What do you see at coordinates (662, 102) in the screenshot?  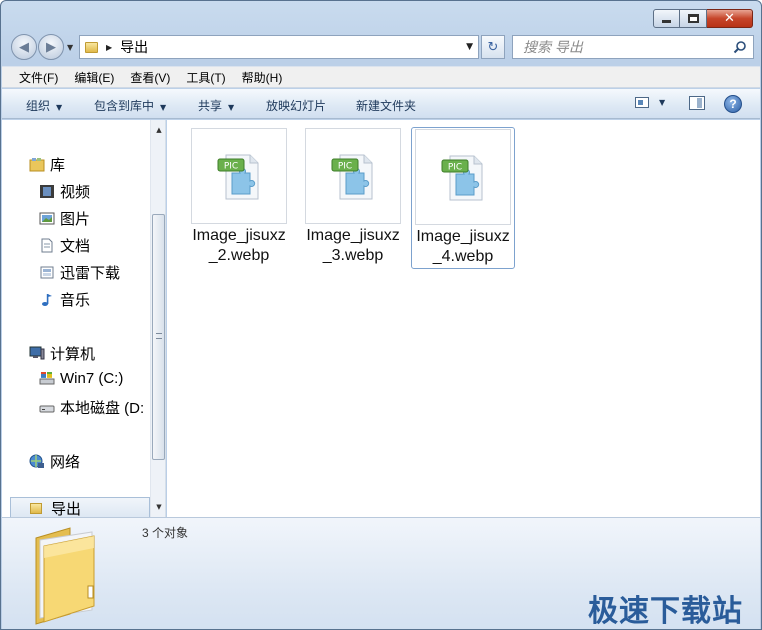 I see `view-options-dropdown-icon: ▼` at bounding box center [662, 102].